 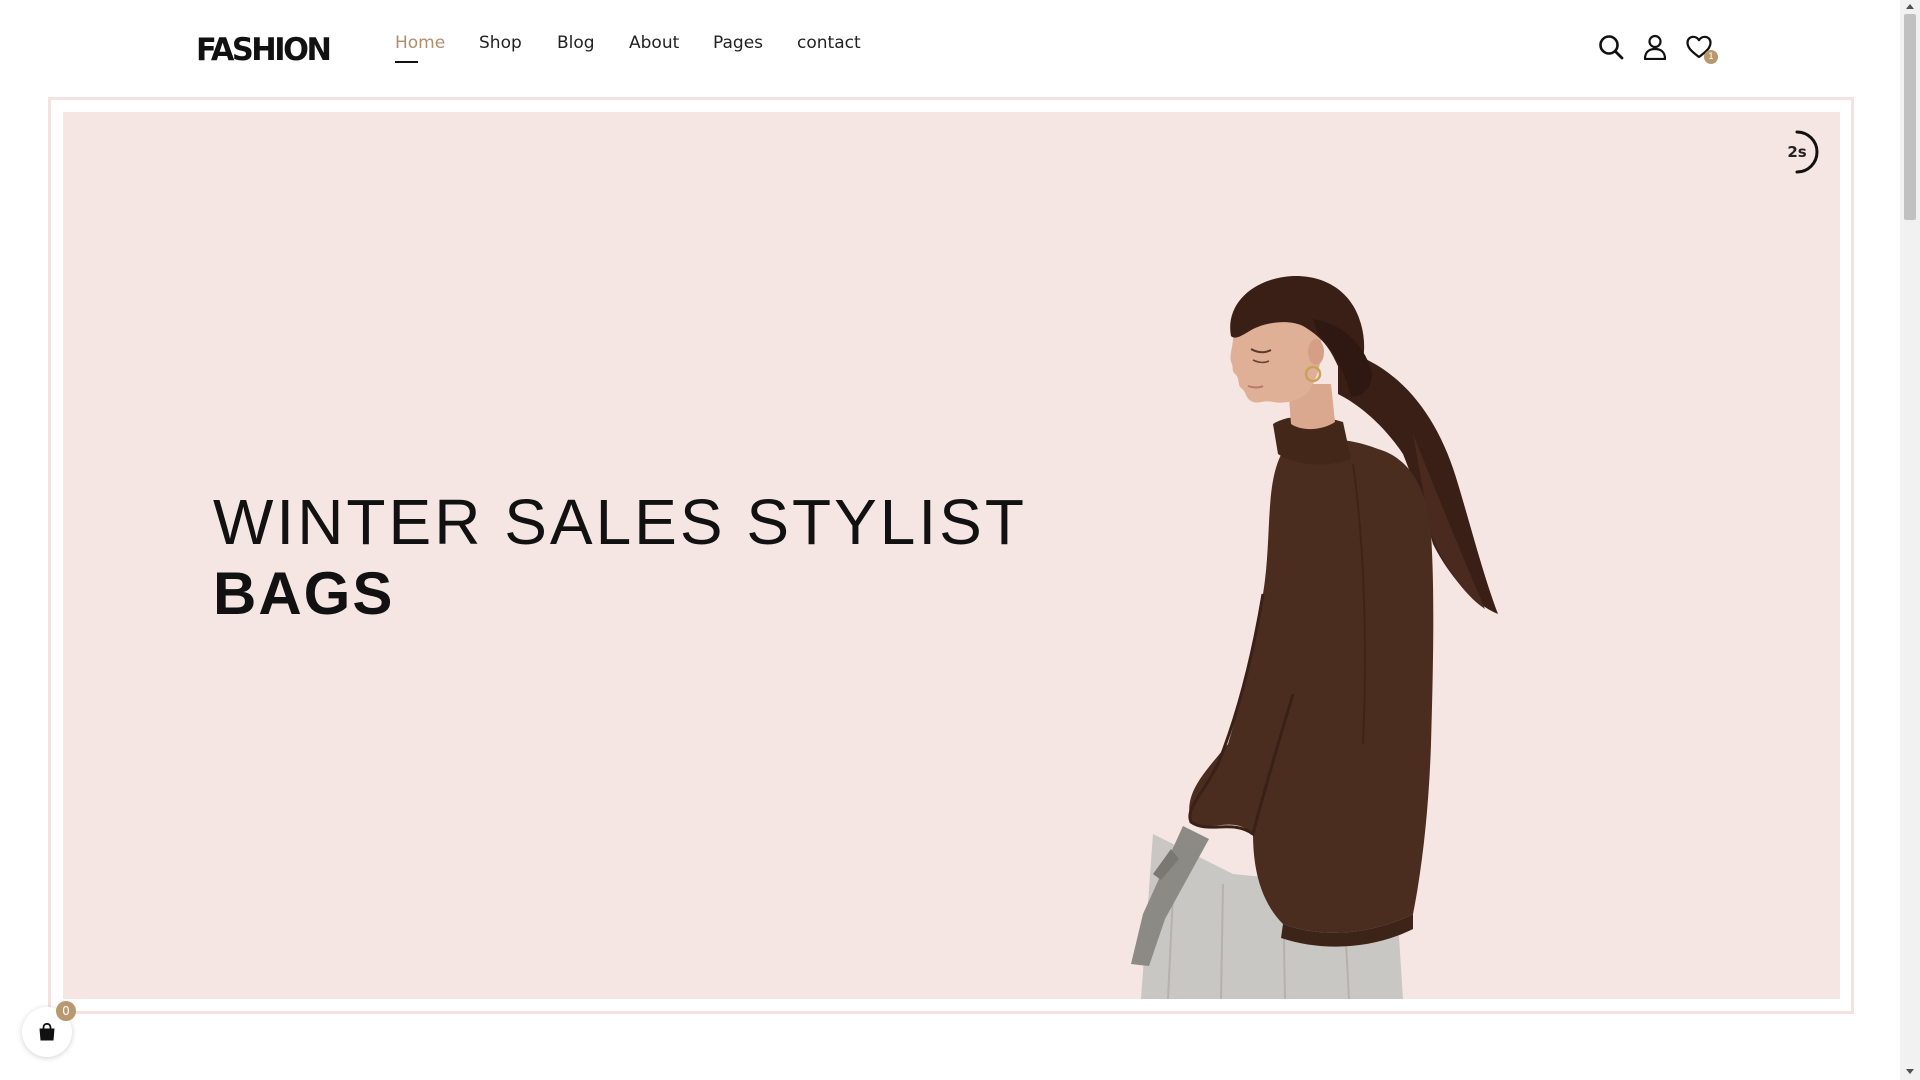 I want to click on nav-item-contact: contact, so click(x=829, y=43).